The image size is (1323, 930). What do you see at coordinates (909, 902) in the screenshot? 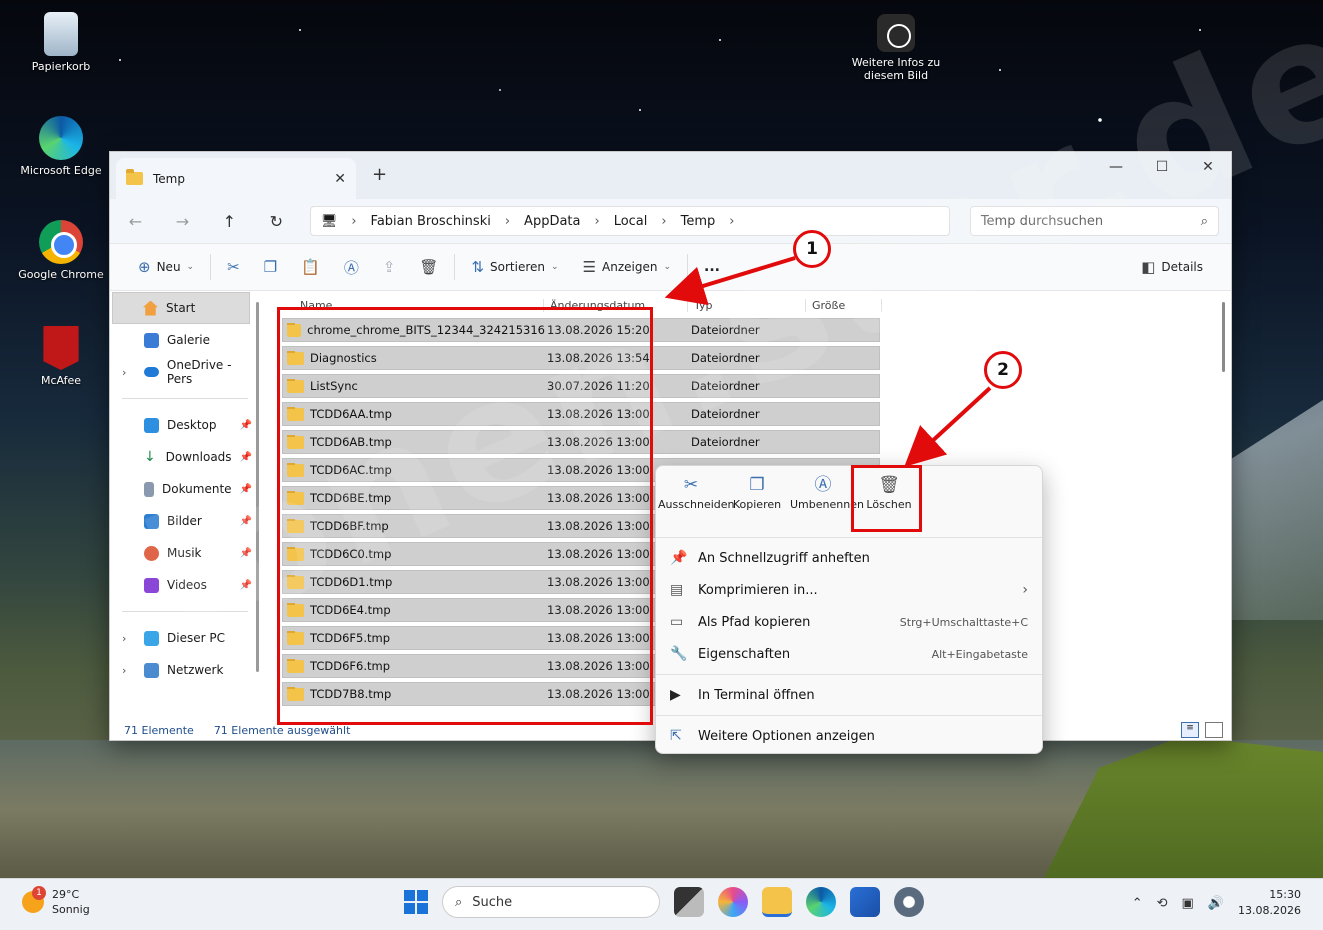
I see `settings-gear-icon` at bounding box center [909, 902].